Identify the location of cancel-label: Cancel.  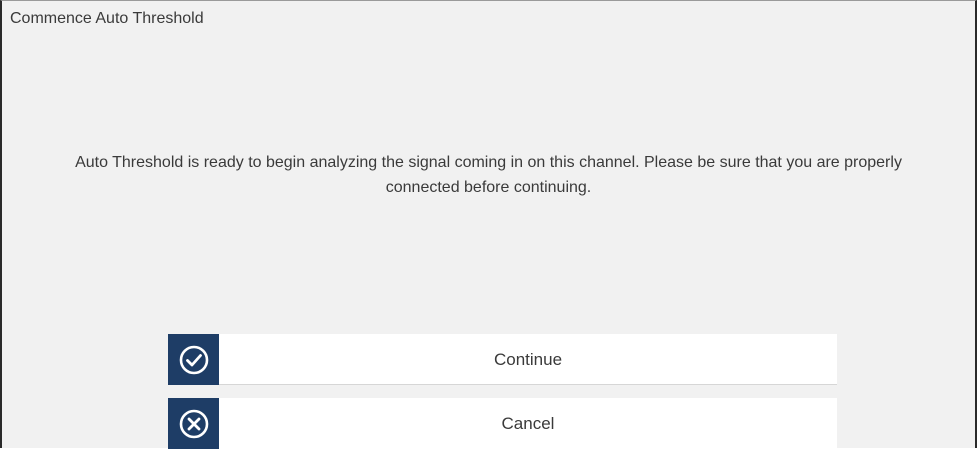
(528, 423).